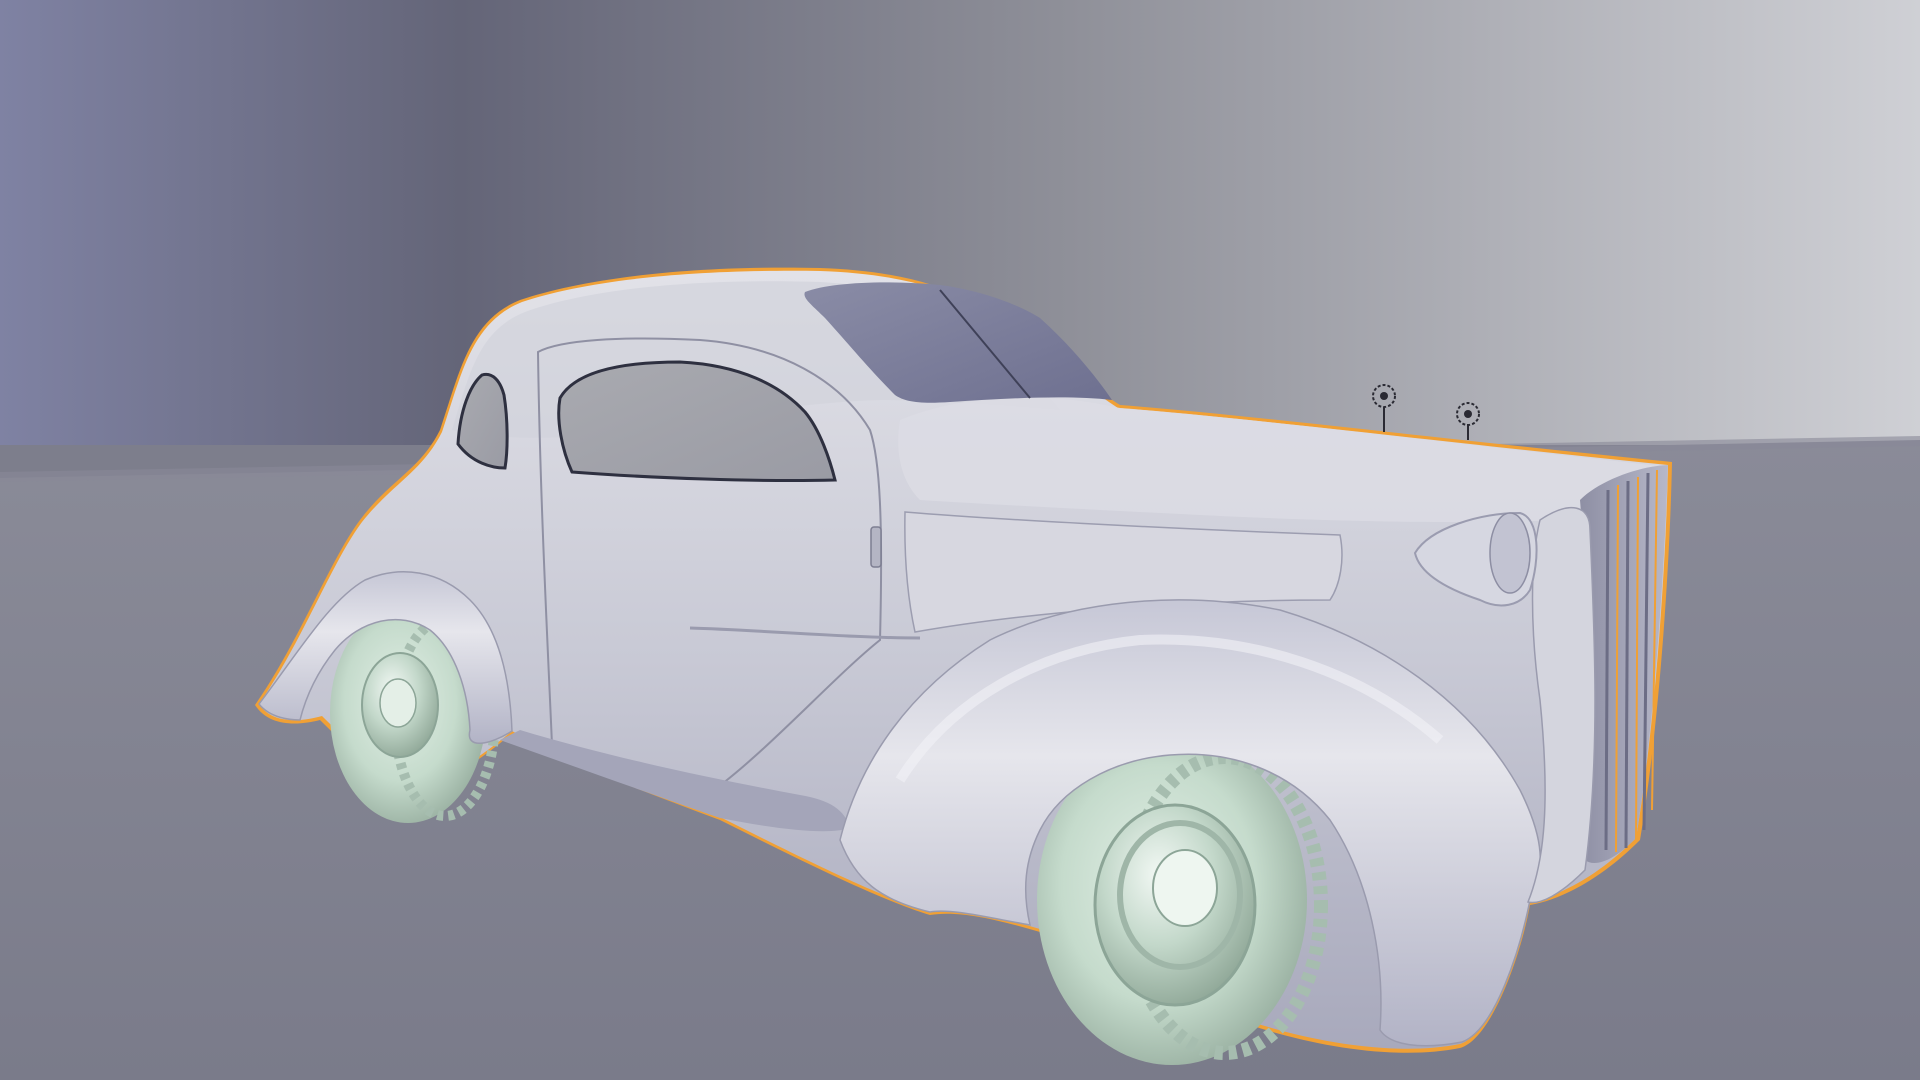 The height and width of the screenshot is (1080, 1920). Describe the element at coordinates (398, 703) in the screenshot. I see `rear-hub-center` at that location.